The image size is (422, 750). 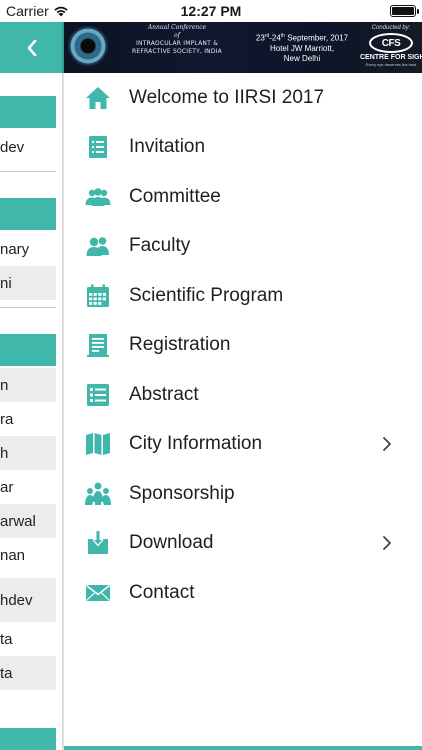 I want to click on status-time: 12:27 PM, so click(x=211, y=11).